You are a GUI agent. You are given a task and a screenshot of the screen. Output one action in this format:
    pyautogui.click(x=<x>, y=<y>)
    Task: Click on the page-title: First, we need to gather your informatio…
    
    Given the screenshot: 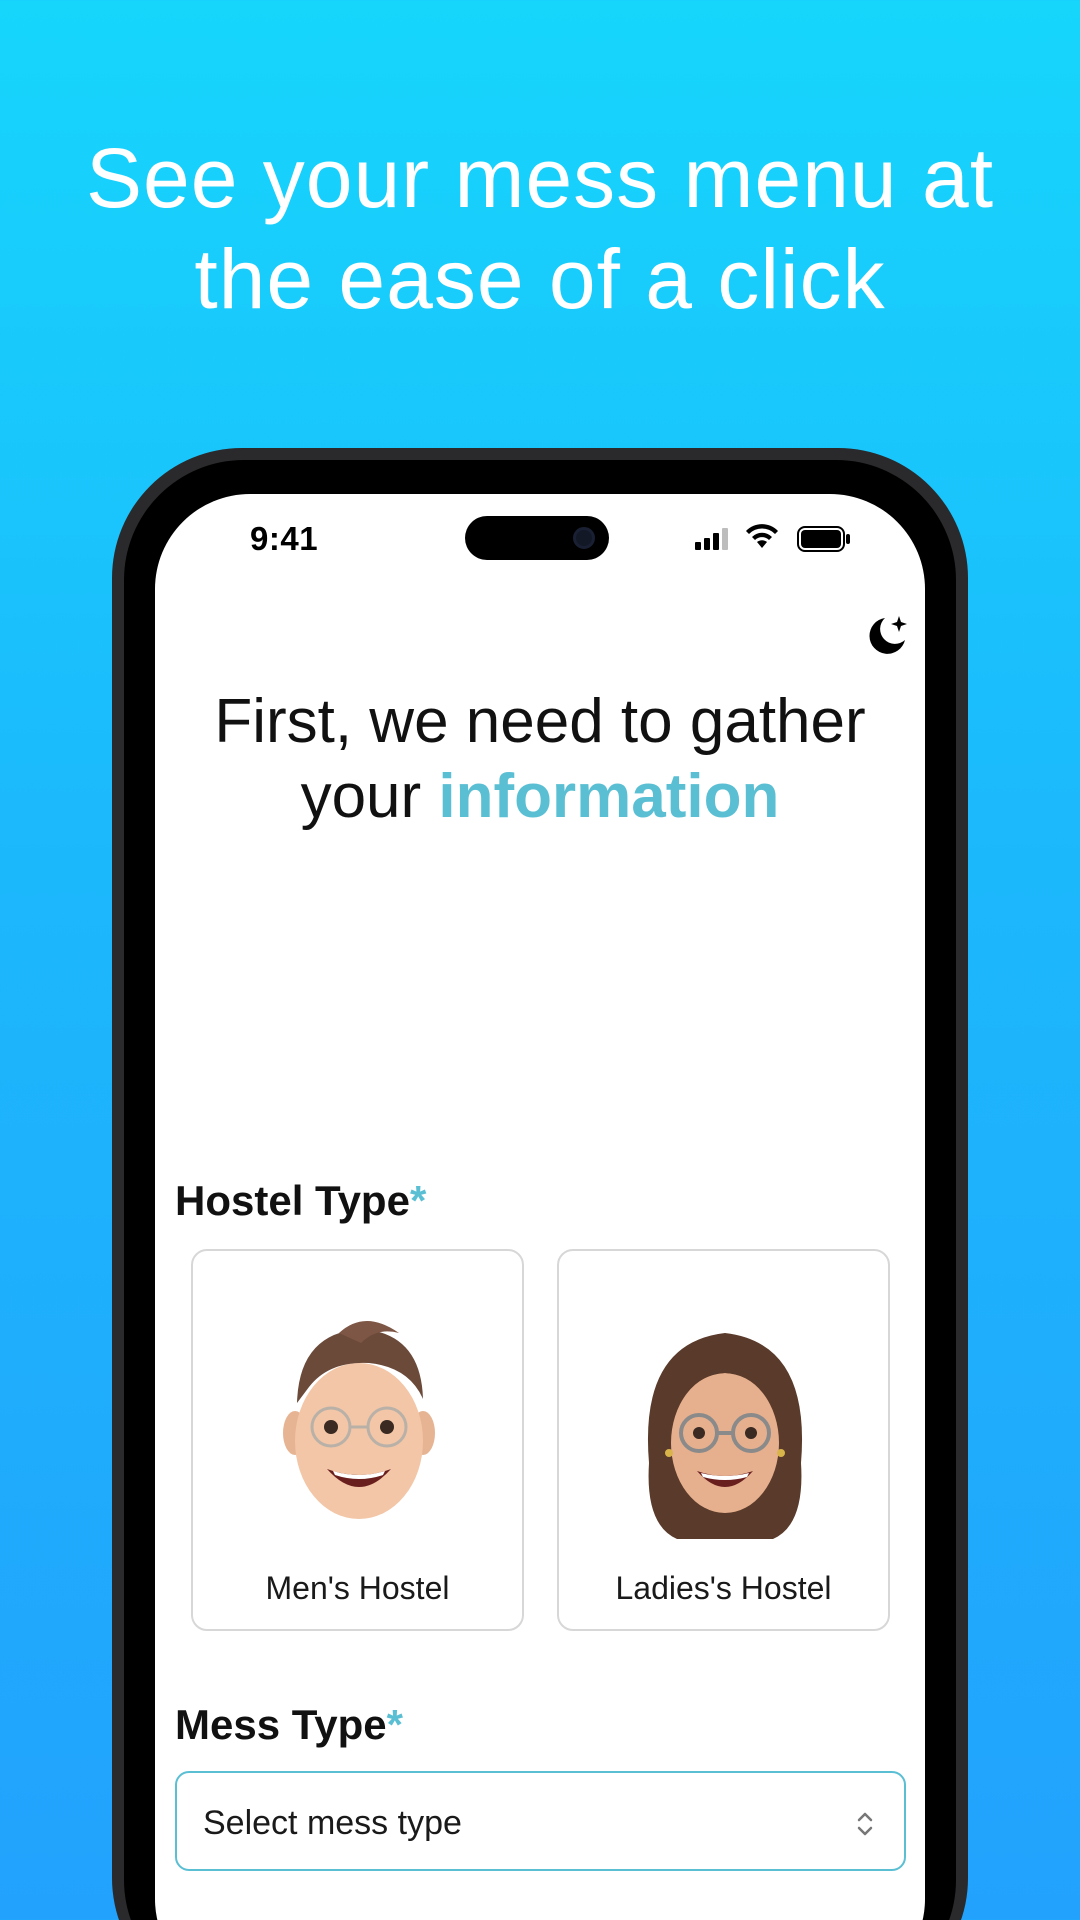 What is the action you would take?
    pyautogui.click(x=540, y=759)
    